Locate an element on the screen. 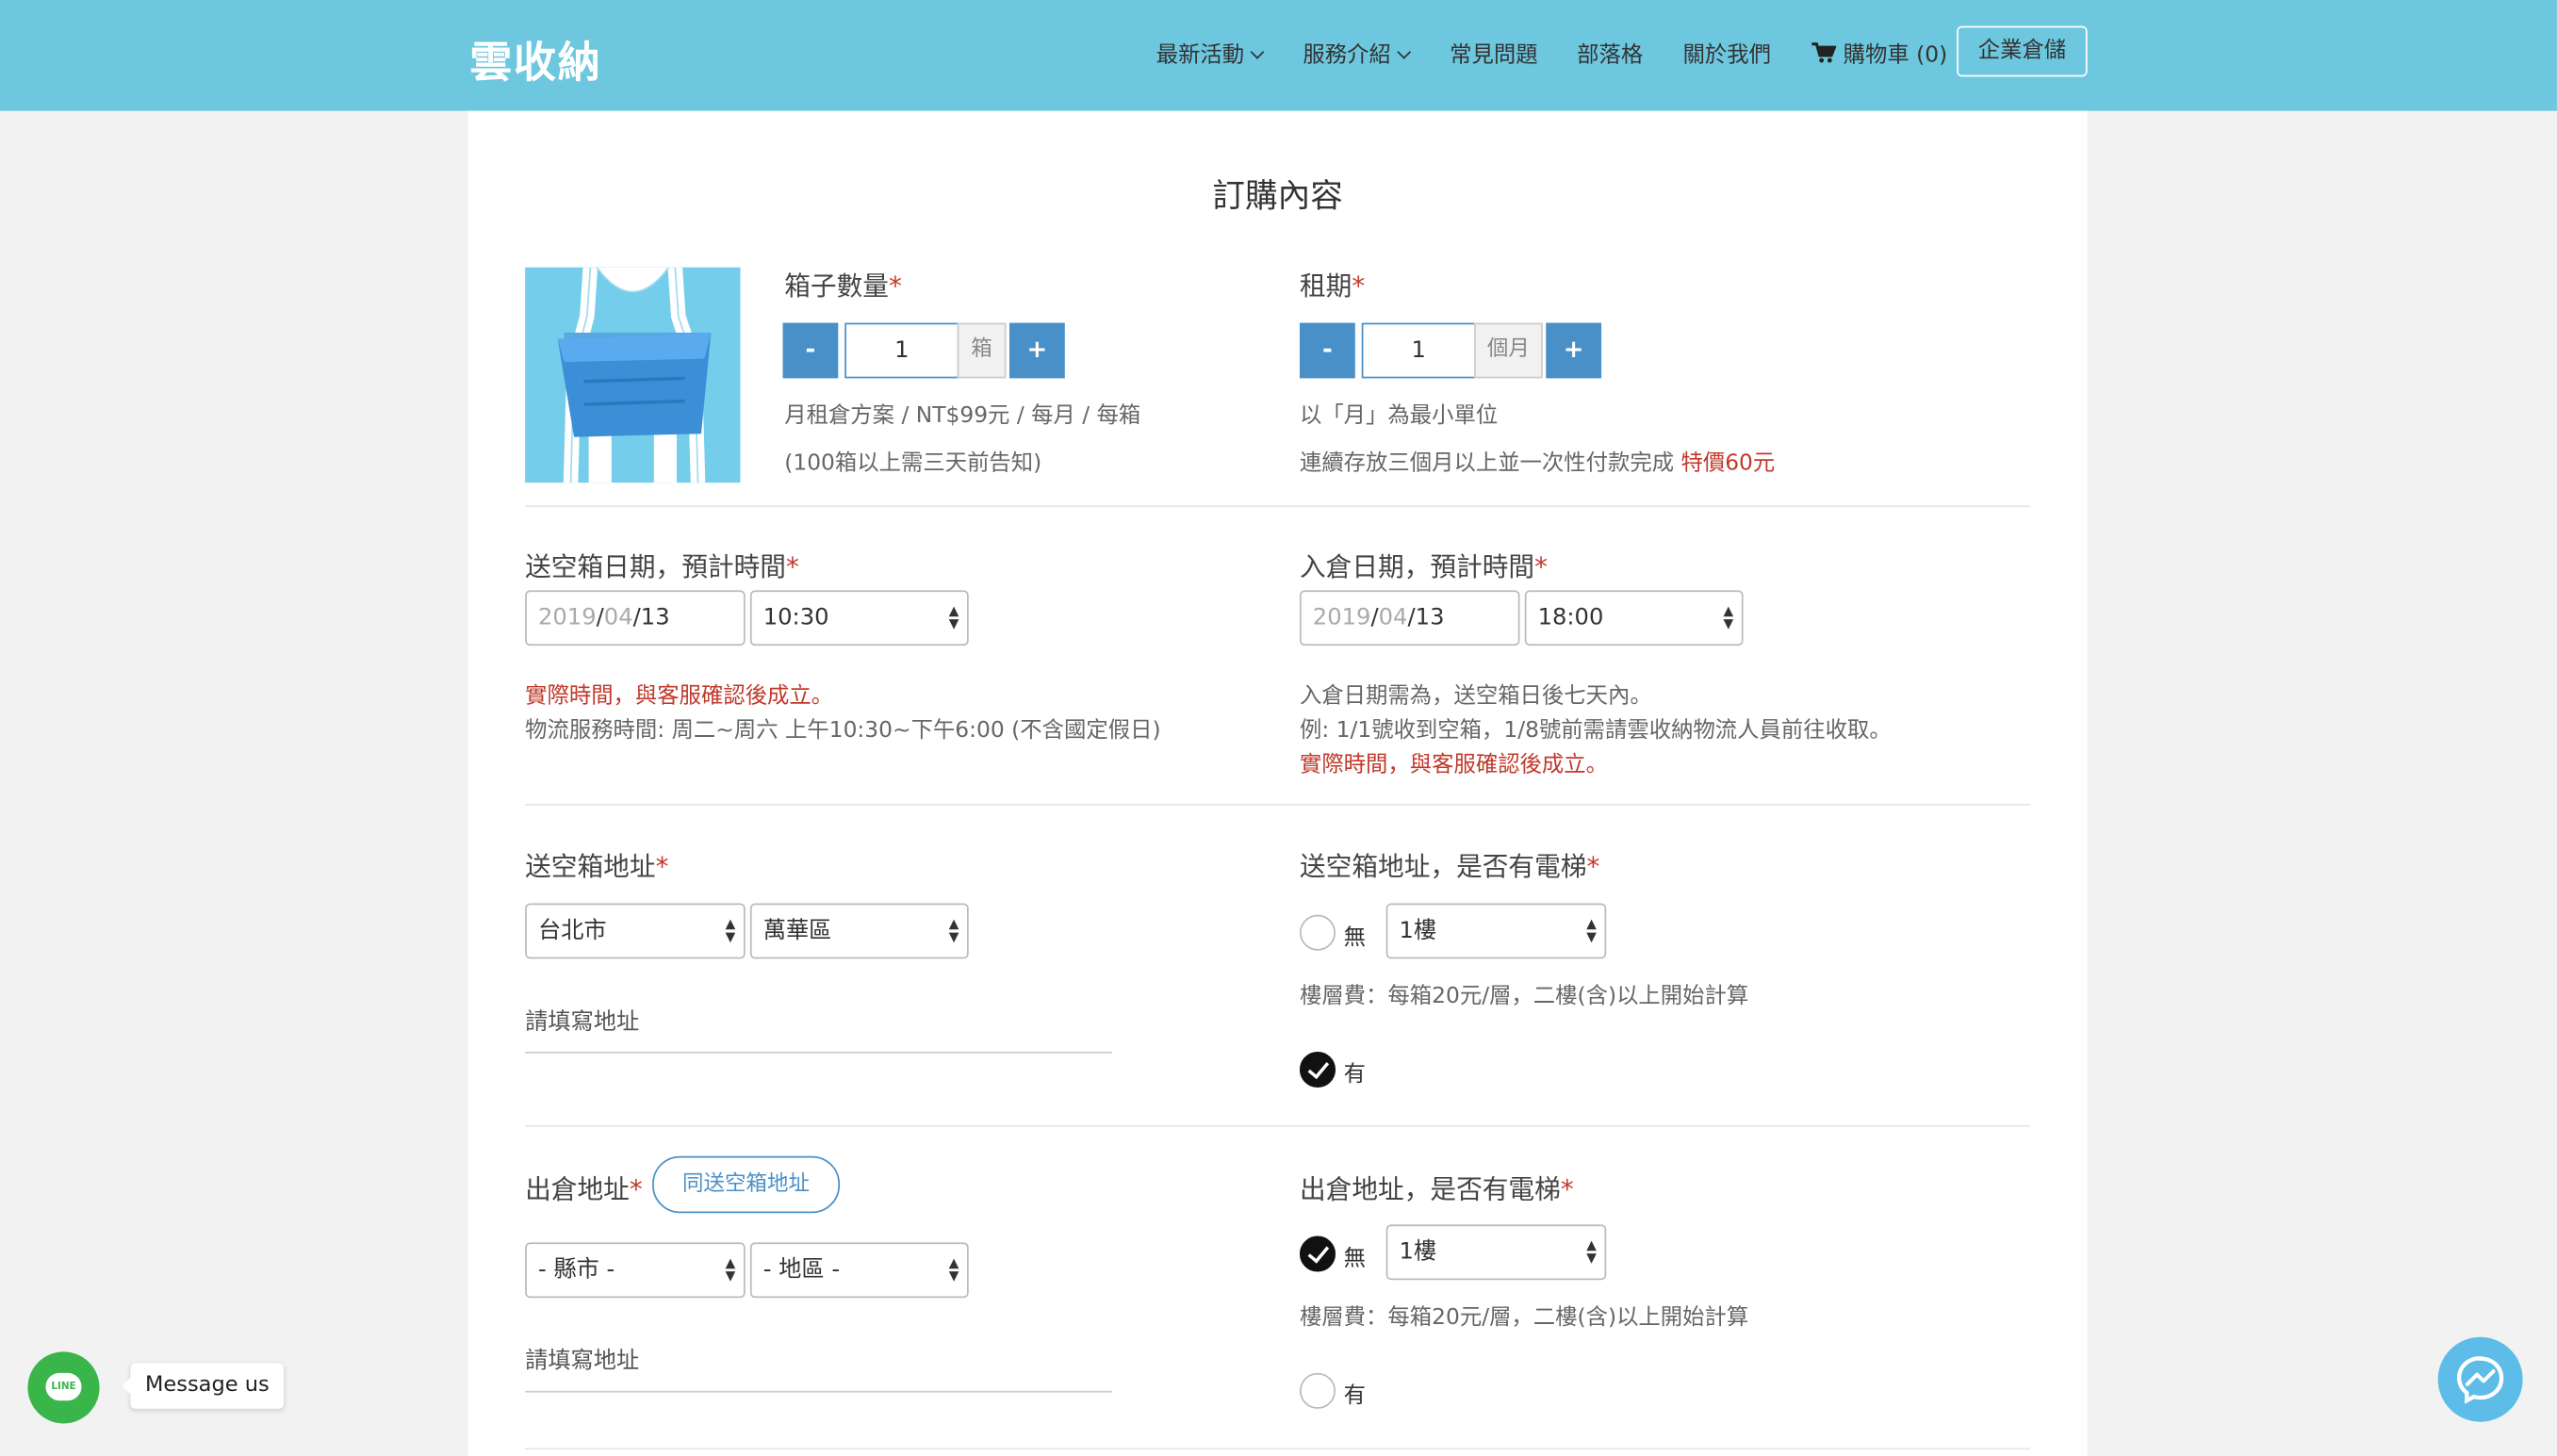  pickup-address-label: 出倉地址* is located at coordinates (584, 1189).